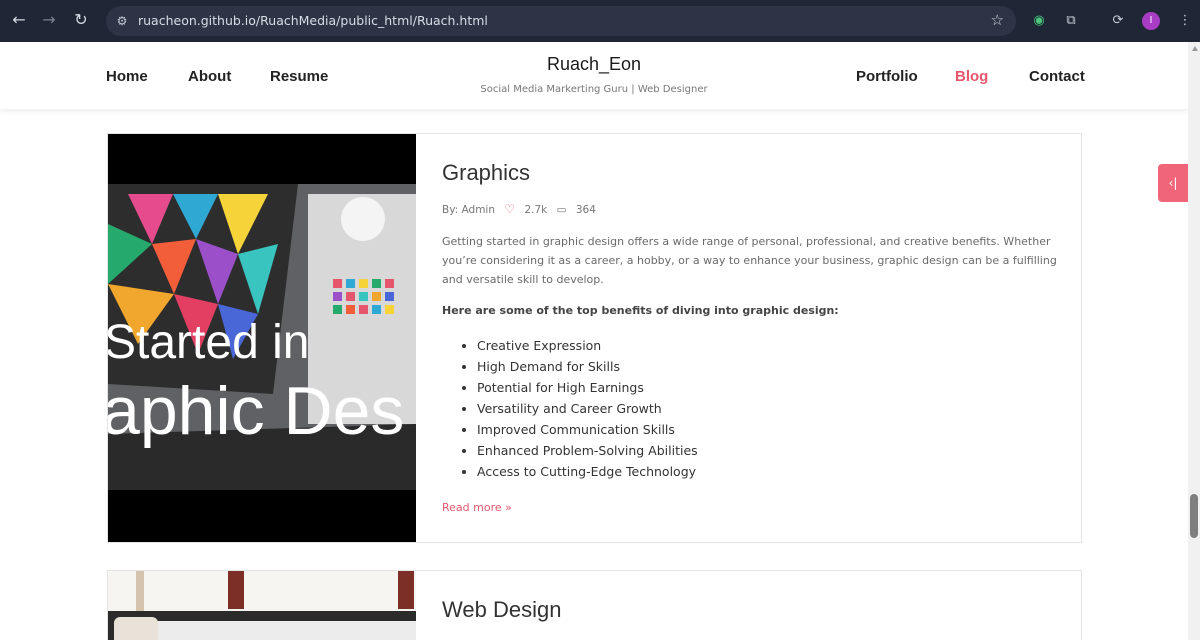  Describe the element at coordinates (508, 507) in the screenshot. I see `double-chevron-right-icon: »` at that location.